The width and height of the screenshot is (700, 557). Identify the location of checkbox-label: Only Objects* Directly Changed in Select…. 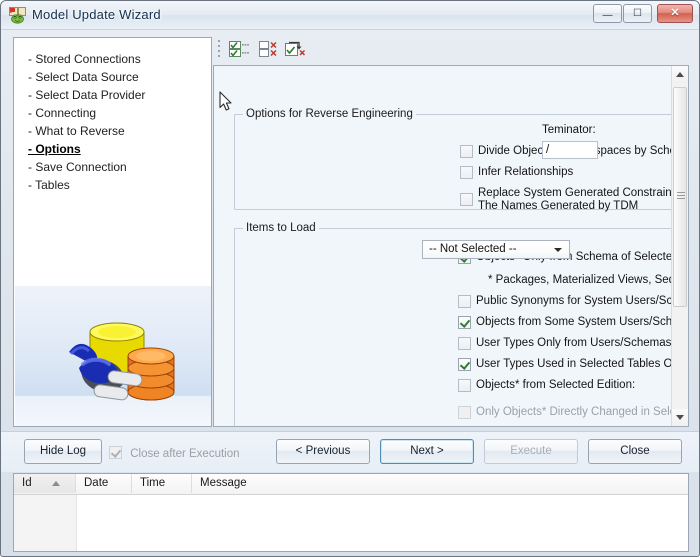
(582, 412).